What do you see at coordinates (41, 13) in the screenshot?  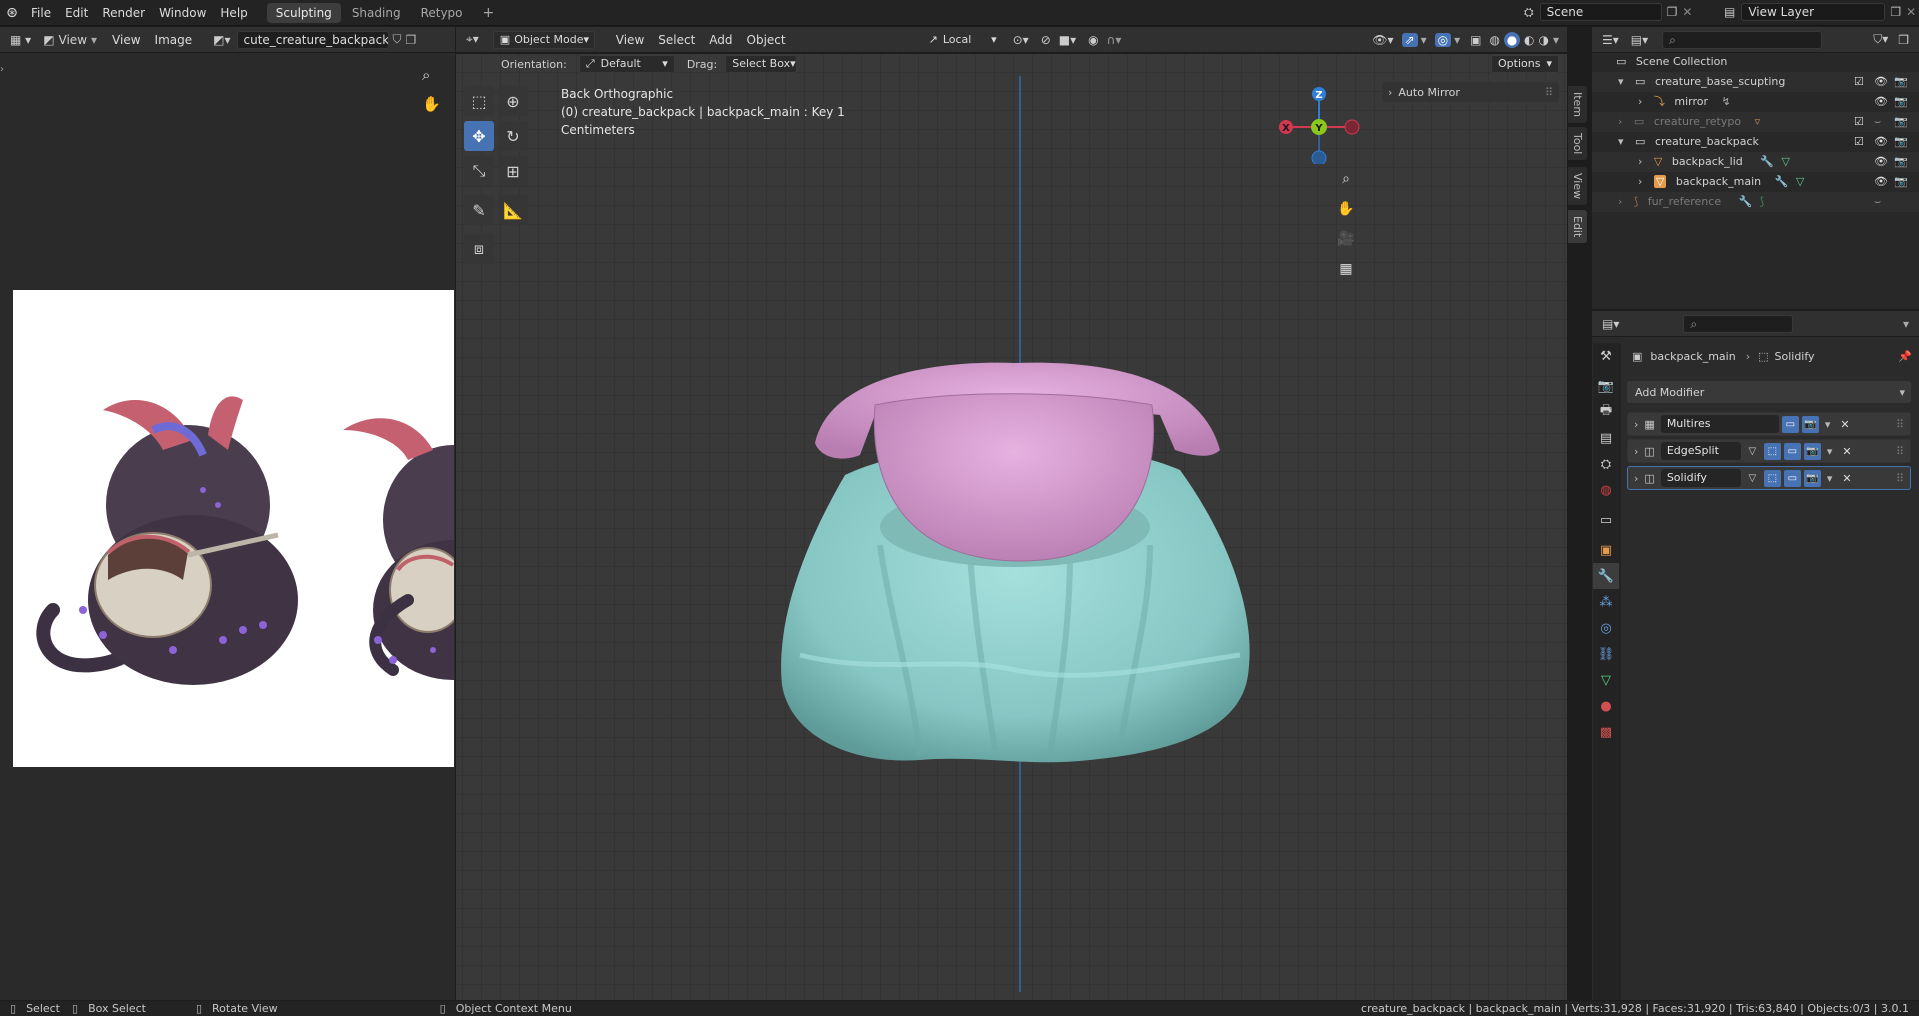 I see `menu-file: File` at bounding box center [41, 13].